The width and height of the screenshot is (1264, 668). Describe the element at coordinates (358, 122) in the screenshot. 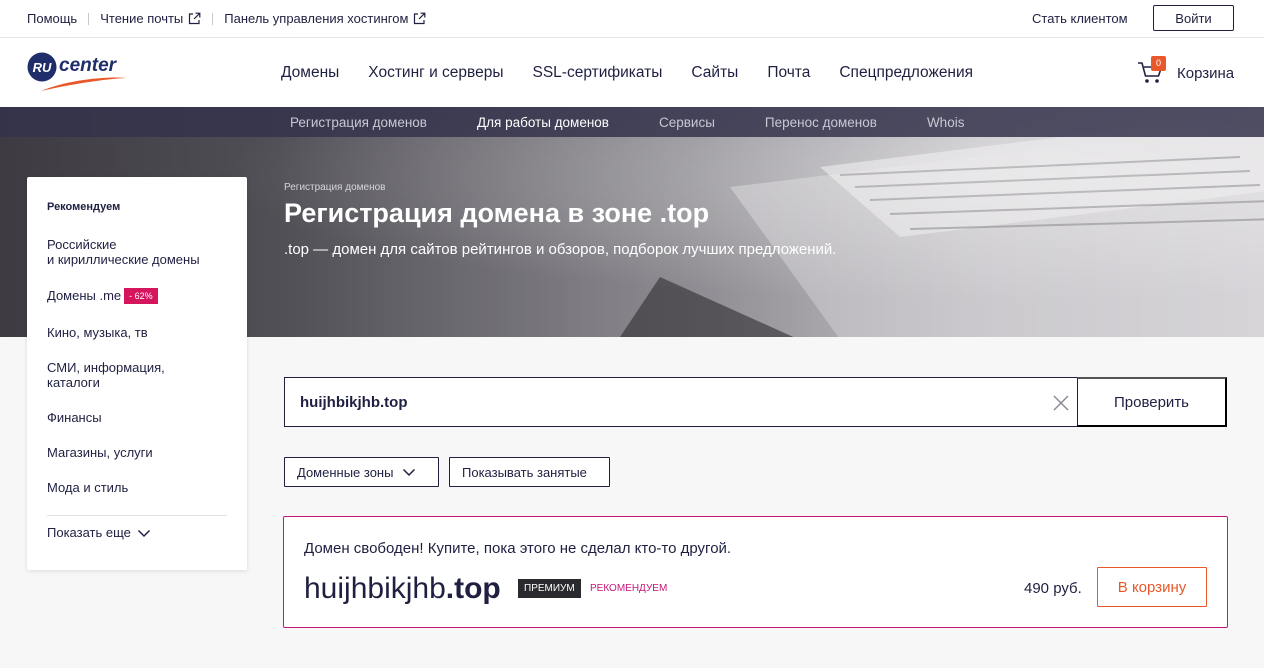

I see `subnav-registration: Регистрация доменов` at that location.